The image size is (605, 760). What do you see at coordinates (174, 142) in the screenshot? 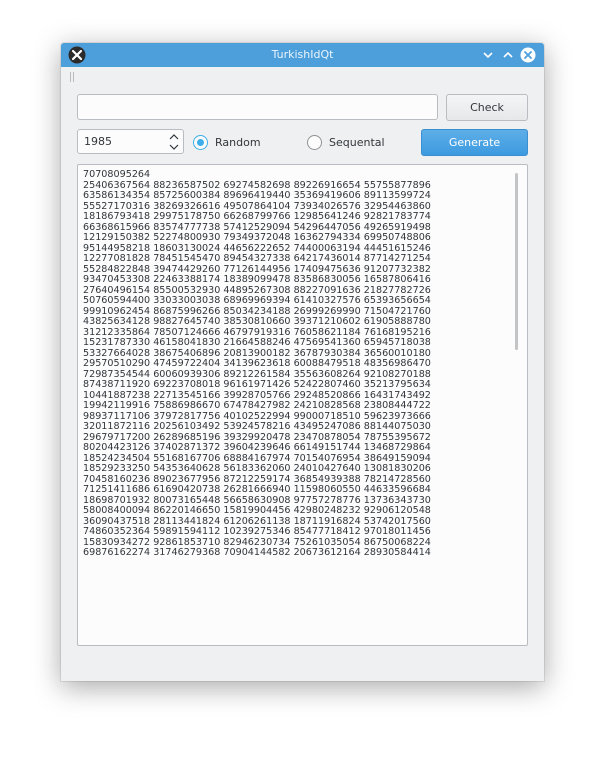
I see `spin-arrows-icon` at bounding box center [174, 142].